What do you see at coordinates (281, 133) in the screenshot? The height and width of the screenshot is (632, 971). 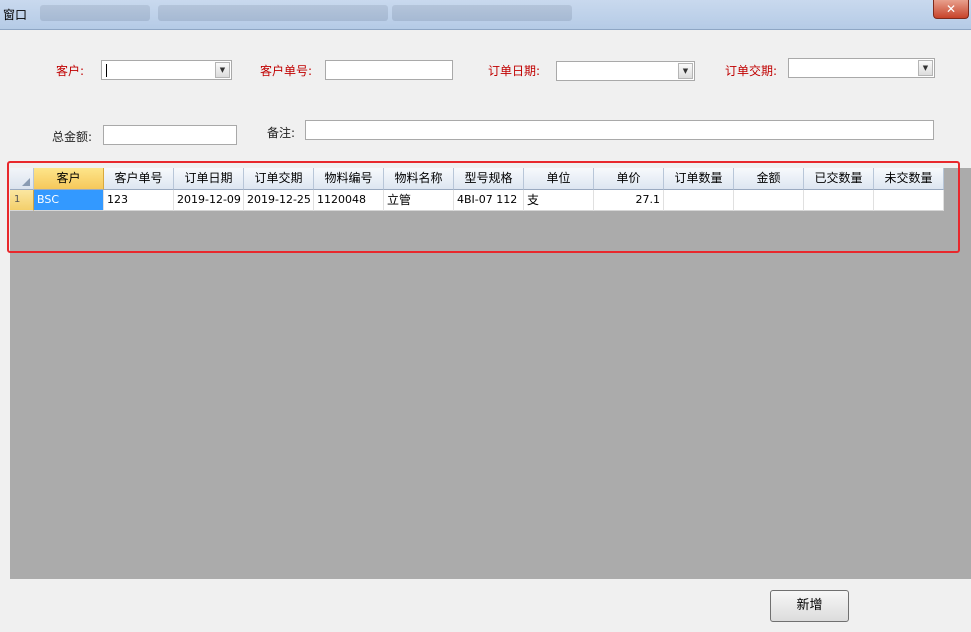 I see `remark-label: 备注:` at bounding box center [281, 133].